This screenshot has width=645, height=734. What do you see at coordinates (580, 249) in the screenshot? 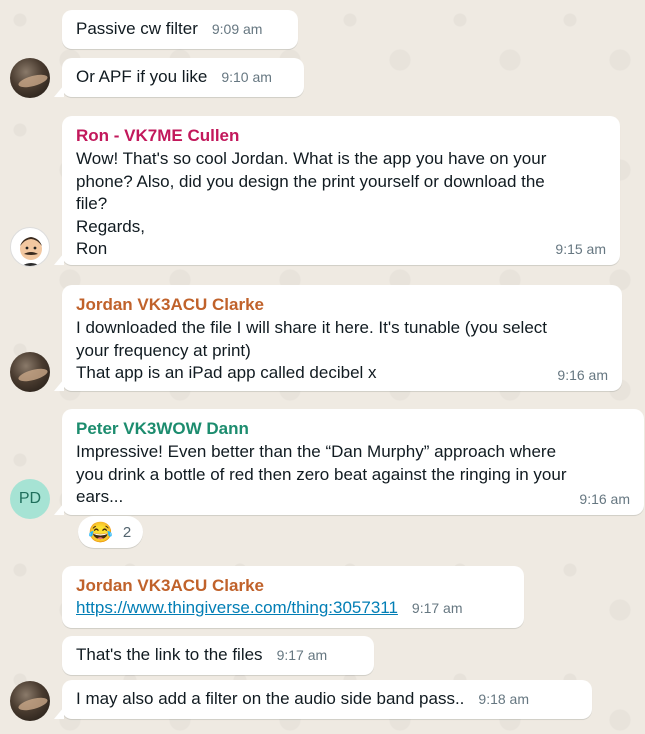
I see `message-time: 9:15 am` at bounding box center [580, 249].